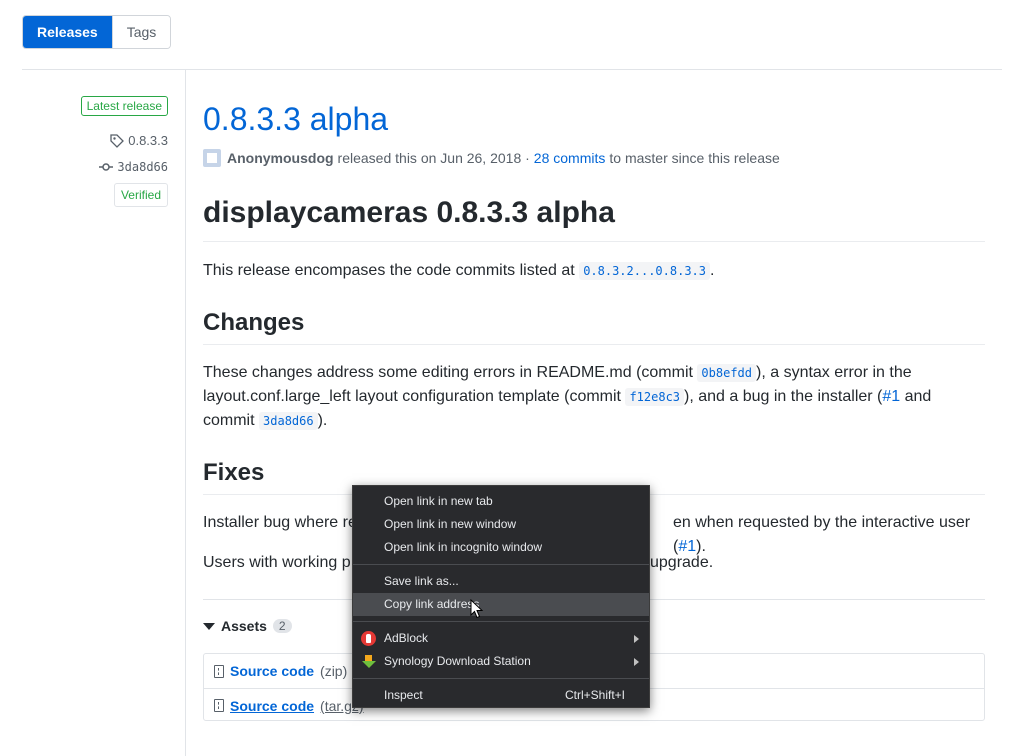 The image size is (1013, 756). I want to click on assets-count: 2, so click(282, 626).